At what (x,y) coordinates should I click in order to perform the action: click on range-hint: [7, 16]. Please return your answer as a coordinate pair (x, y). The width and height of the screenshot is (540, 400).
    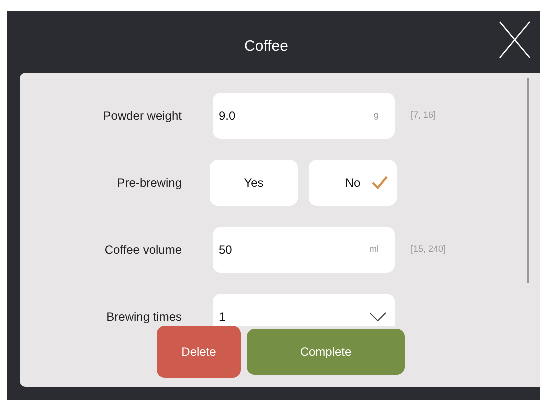
    Looking at the image, I should click on (423, 115).